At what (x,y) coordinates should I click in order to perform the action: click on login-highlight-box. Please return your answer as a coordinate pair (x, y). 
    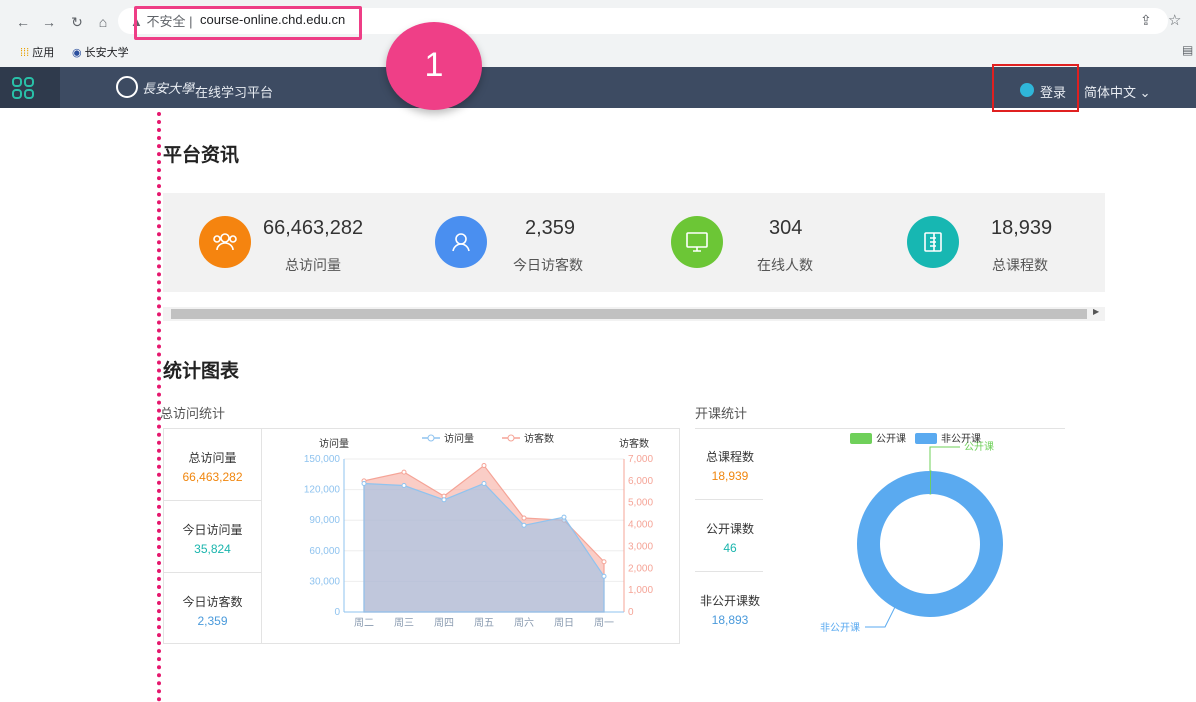
    Looking at the image, I should click on (1035, 88).